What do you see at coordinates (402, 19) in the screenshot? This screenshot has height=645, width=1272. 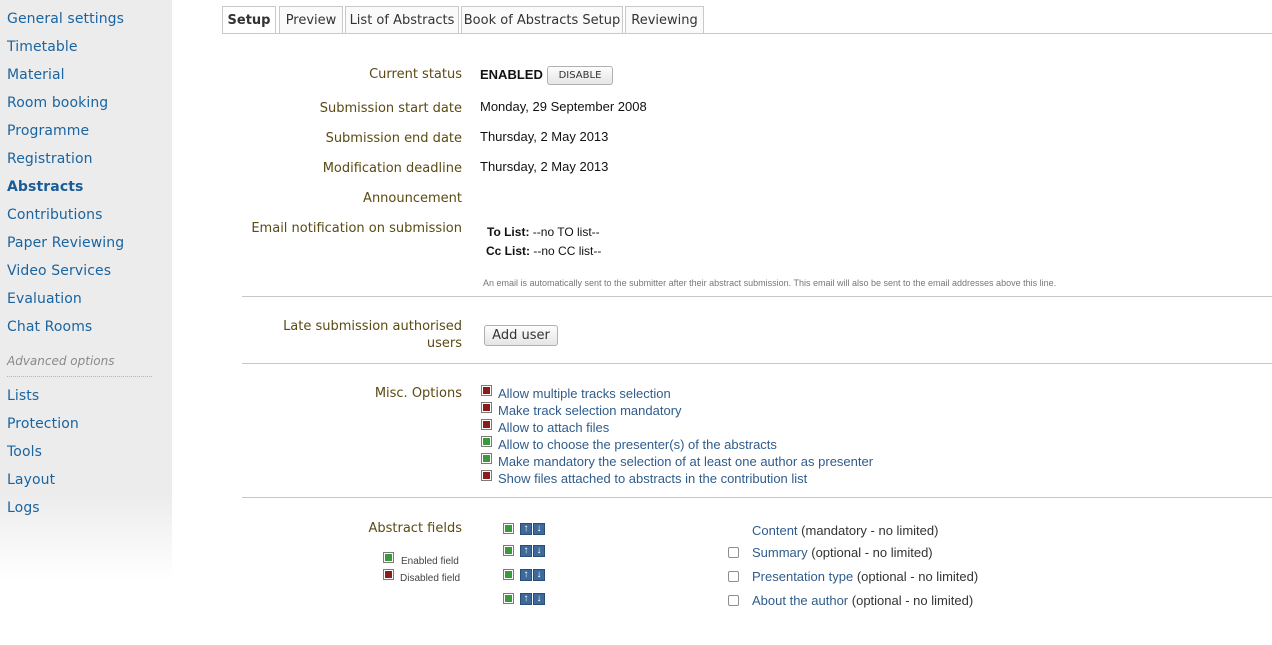 I see `tab-list-of-abstracts: List of Abstracts` at bounding box center [402, 19].